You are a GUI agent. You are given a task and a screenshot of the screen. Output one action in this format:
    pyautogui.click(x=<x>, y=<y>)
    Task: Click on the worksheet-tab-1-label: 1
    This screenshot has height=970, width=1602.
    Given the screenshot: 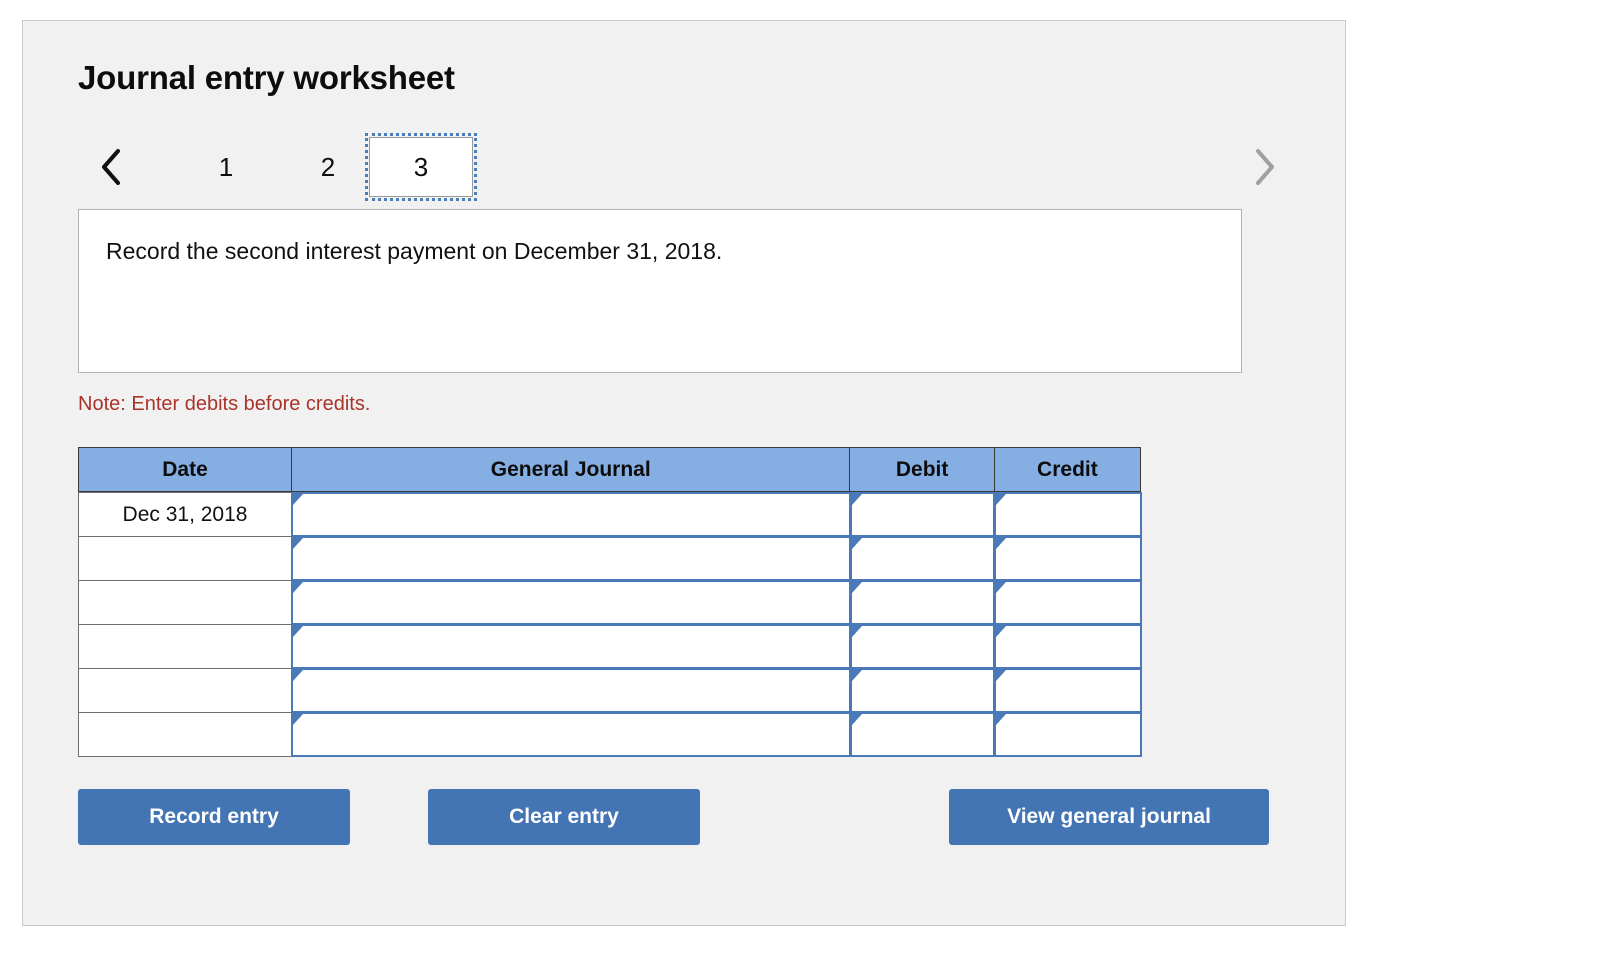 What is the action you would take?
    pyautogui.click(x=226, y=166)
    